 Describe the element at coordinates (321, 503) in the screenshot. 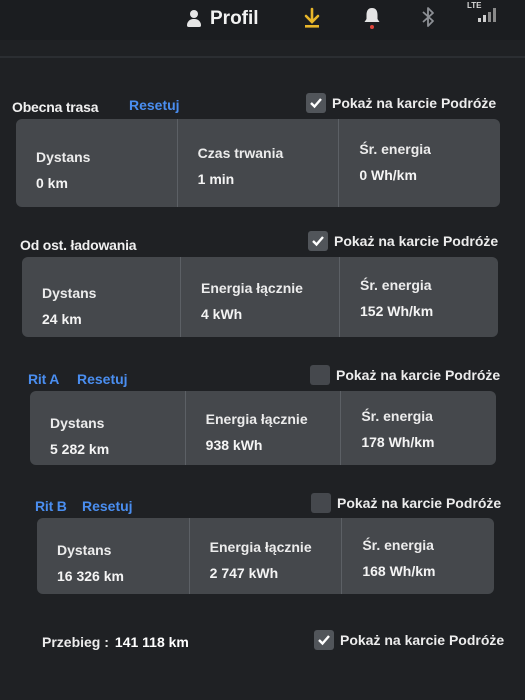

I see `trip-b-checkbox` at that location.